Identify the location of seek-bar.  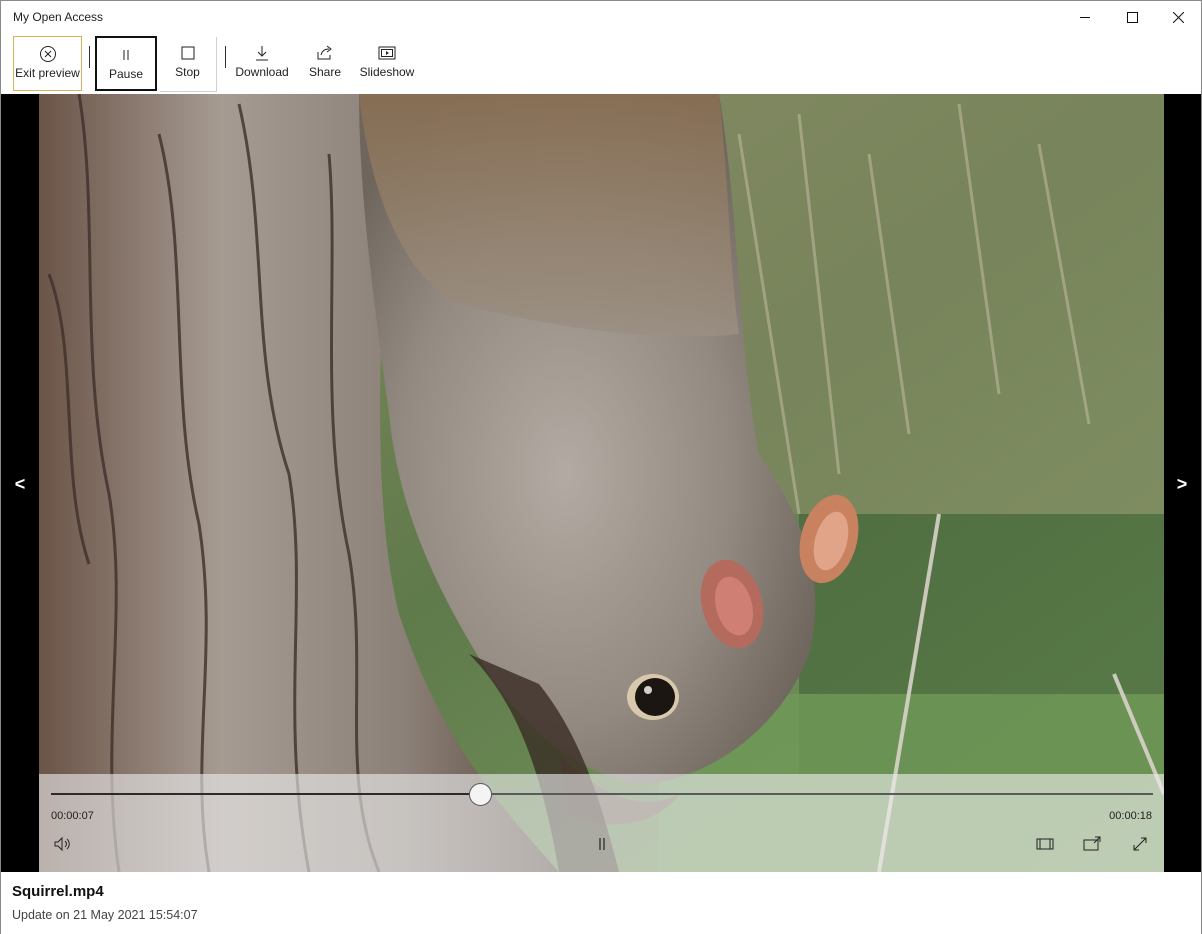
(602, 794).